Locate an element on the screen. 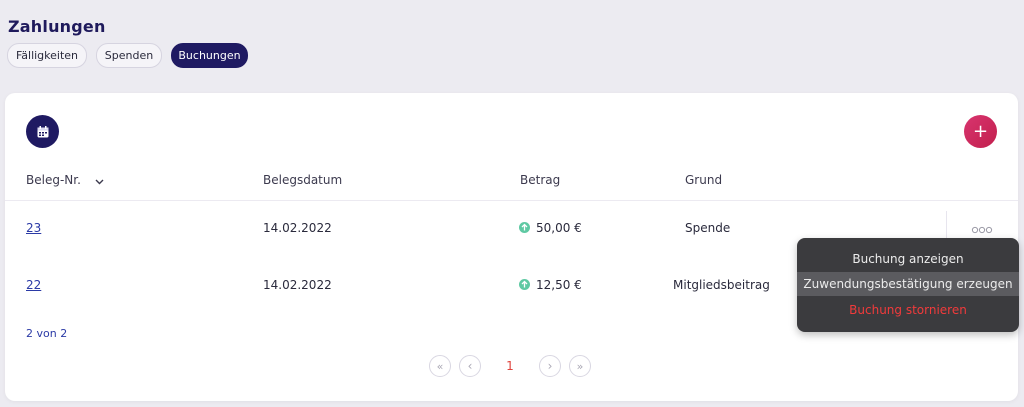  column-header-belegsdatum: Belegsdatum is located at coordinates (303, 180).